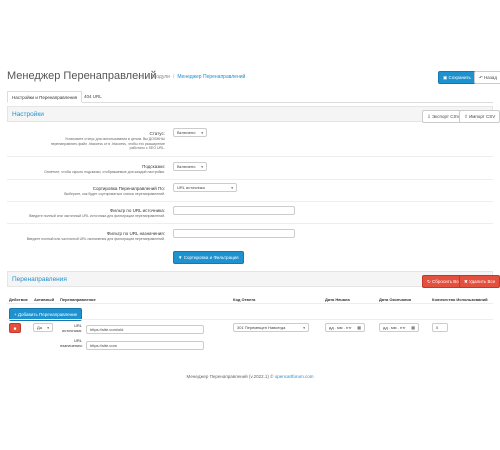  What do you see at coordinates (44, 299) in the screenshot?
I see `column-header-active: Активный` at bounding box center [44, 299].